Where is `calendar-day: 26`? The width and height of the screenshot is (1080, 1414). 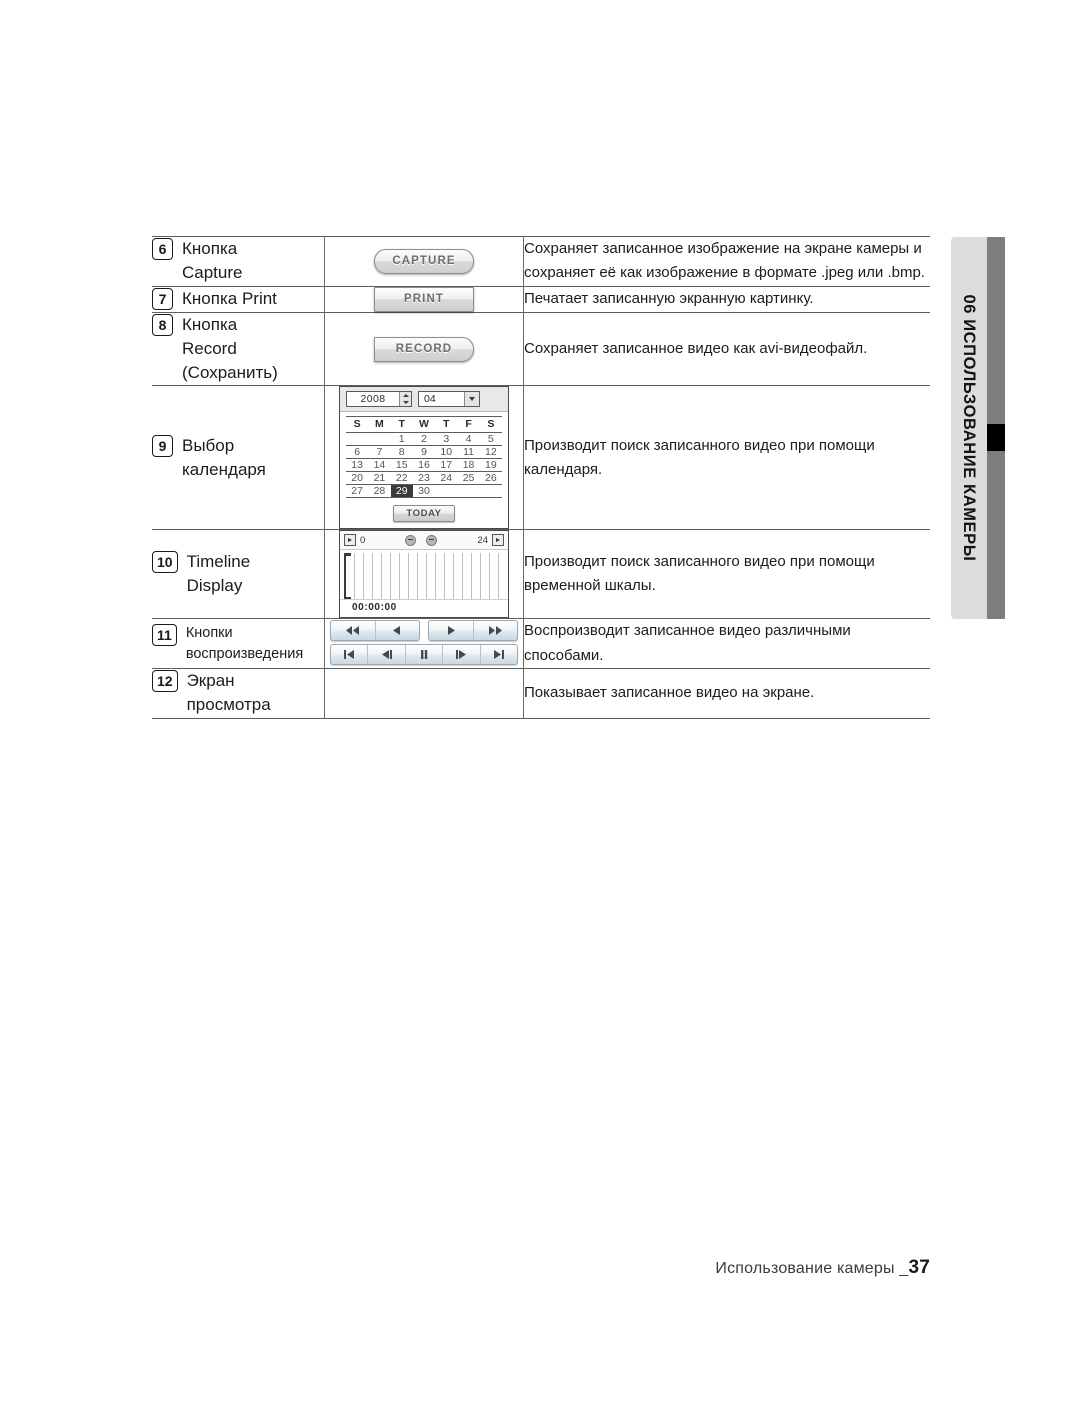 calendar-day: 26 is located at coordinates (491, 478).